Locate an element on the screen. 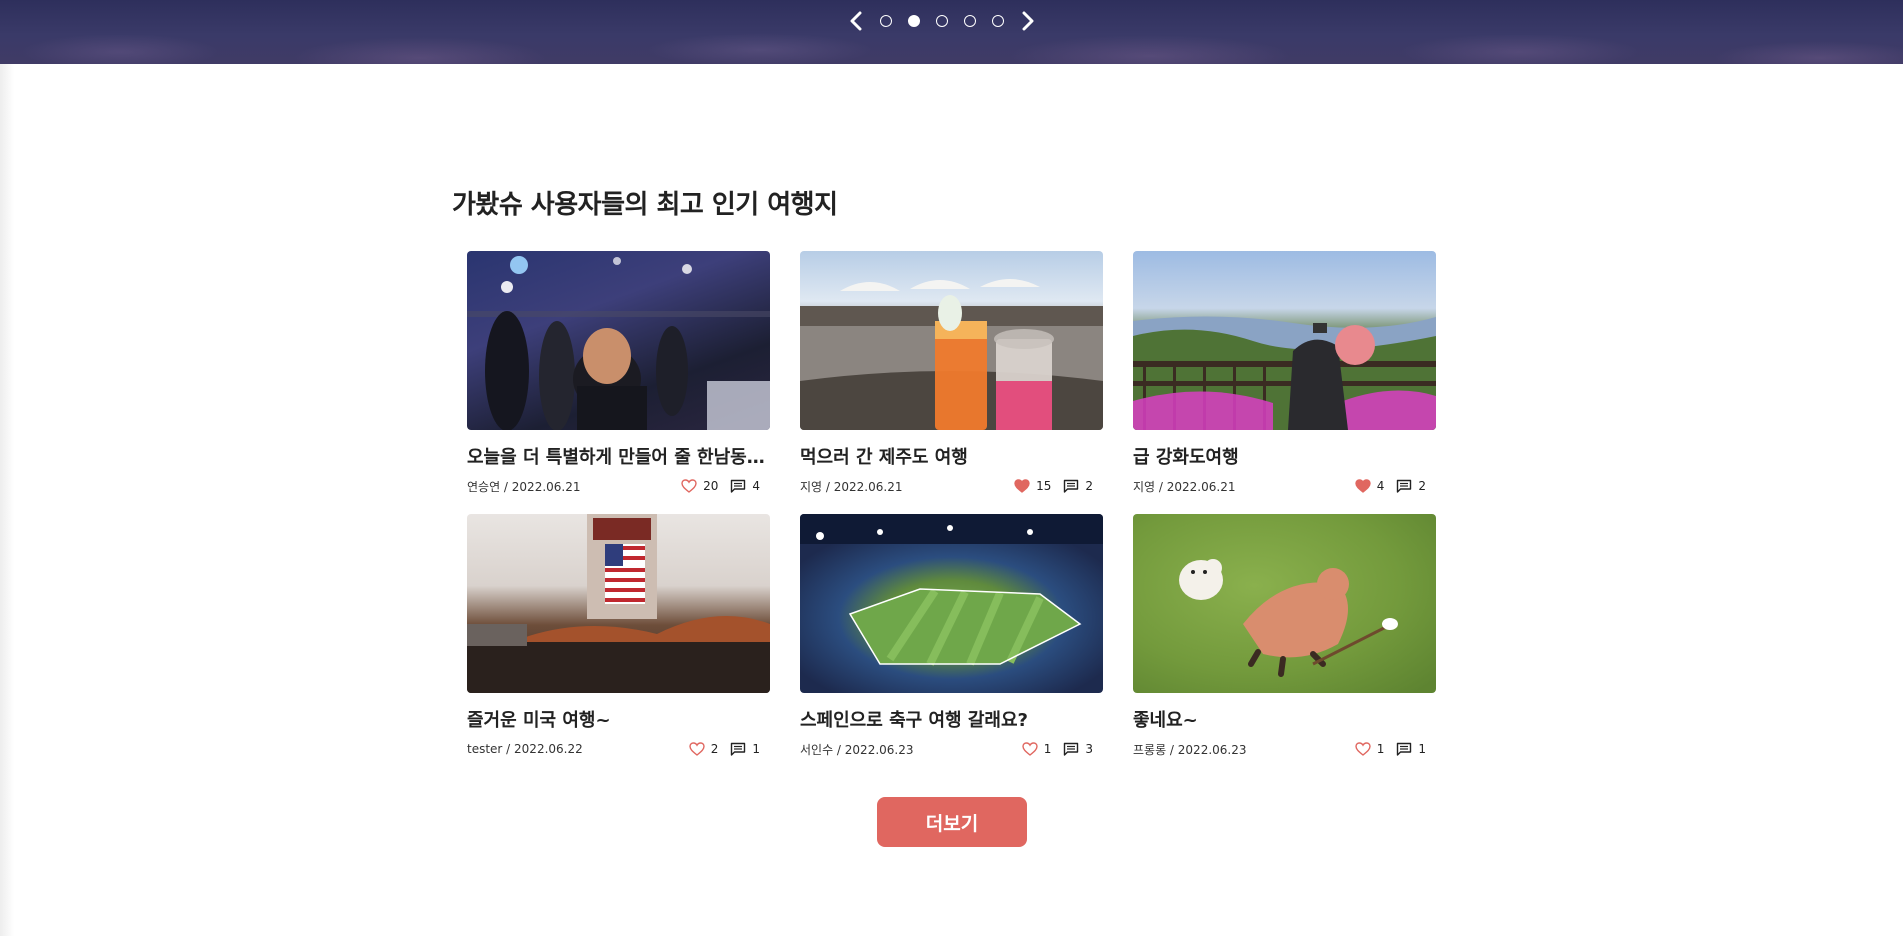  post-author-date: tester / 2022.06.22 is located at coordinates (525, 749).